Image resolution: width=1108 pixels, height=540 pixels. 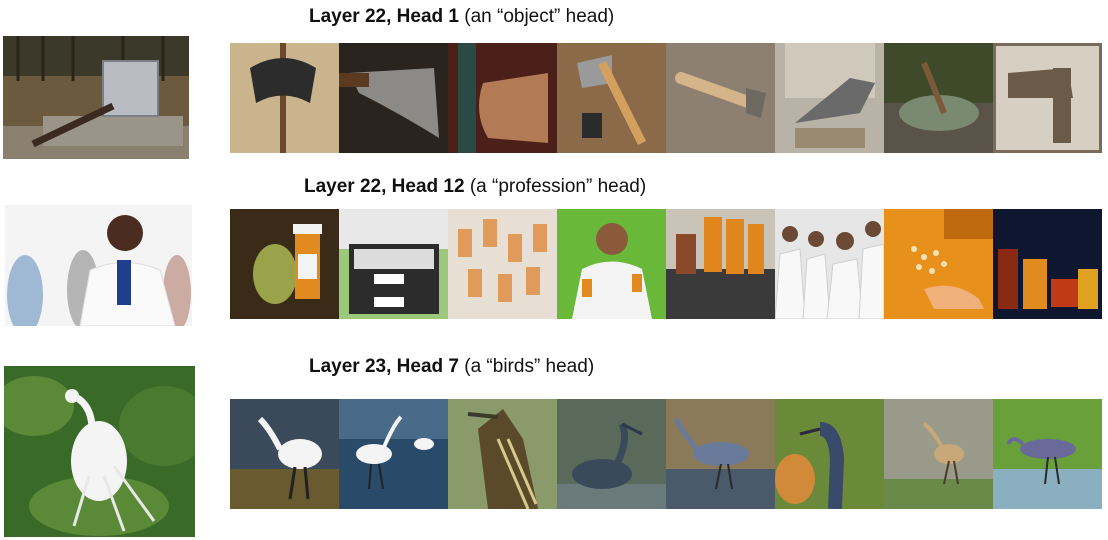 I want to click on tile-pills, so click(x=938, y=264).